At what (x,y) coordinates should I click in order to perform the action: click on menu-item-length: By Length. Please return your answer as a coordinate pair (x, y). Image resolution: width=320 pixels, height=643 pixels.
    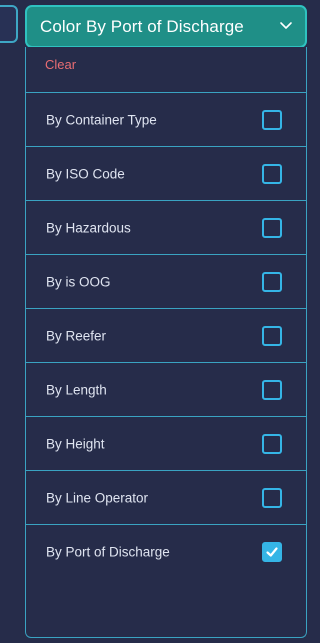
    Looking at the image, I should click on (166, 390).